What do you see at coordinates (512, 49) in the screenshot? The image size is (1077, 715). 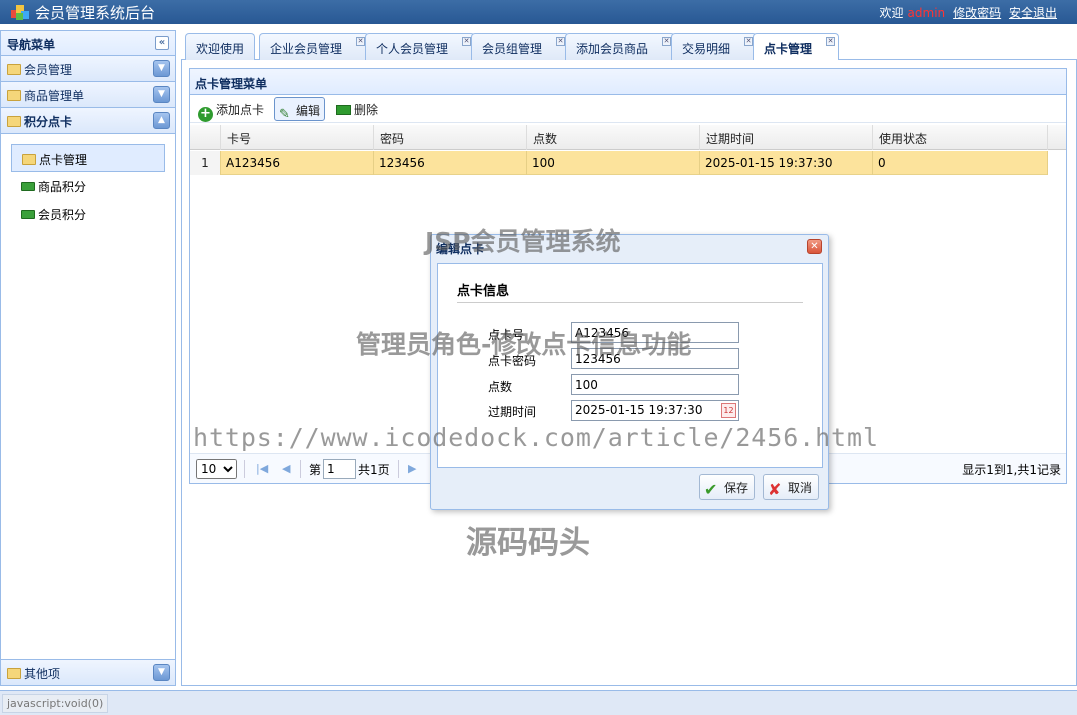 I see `tab-label: 会员组管理` at bounding box center [512, 49].